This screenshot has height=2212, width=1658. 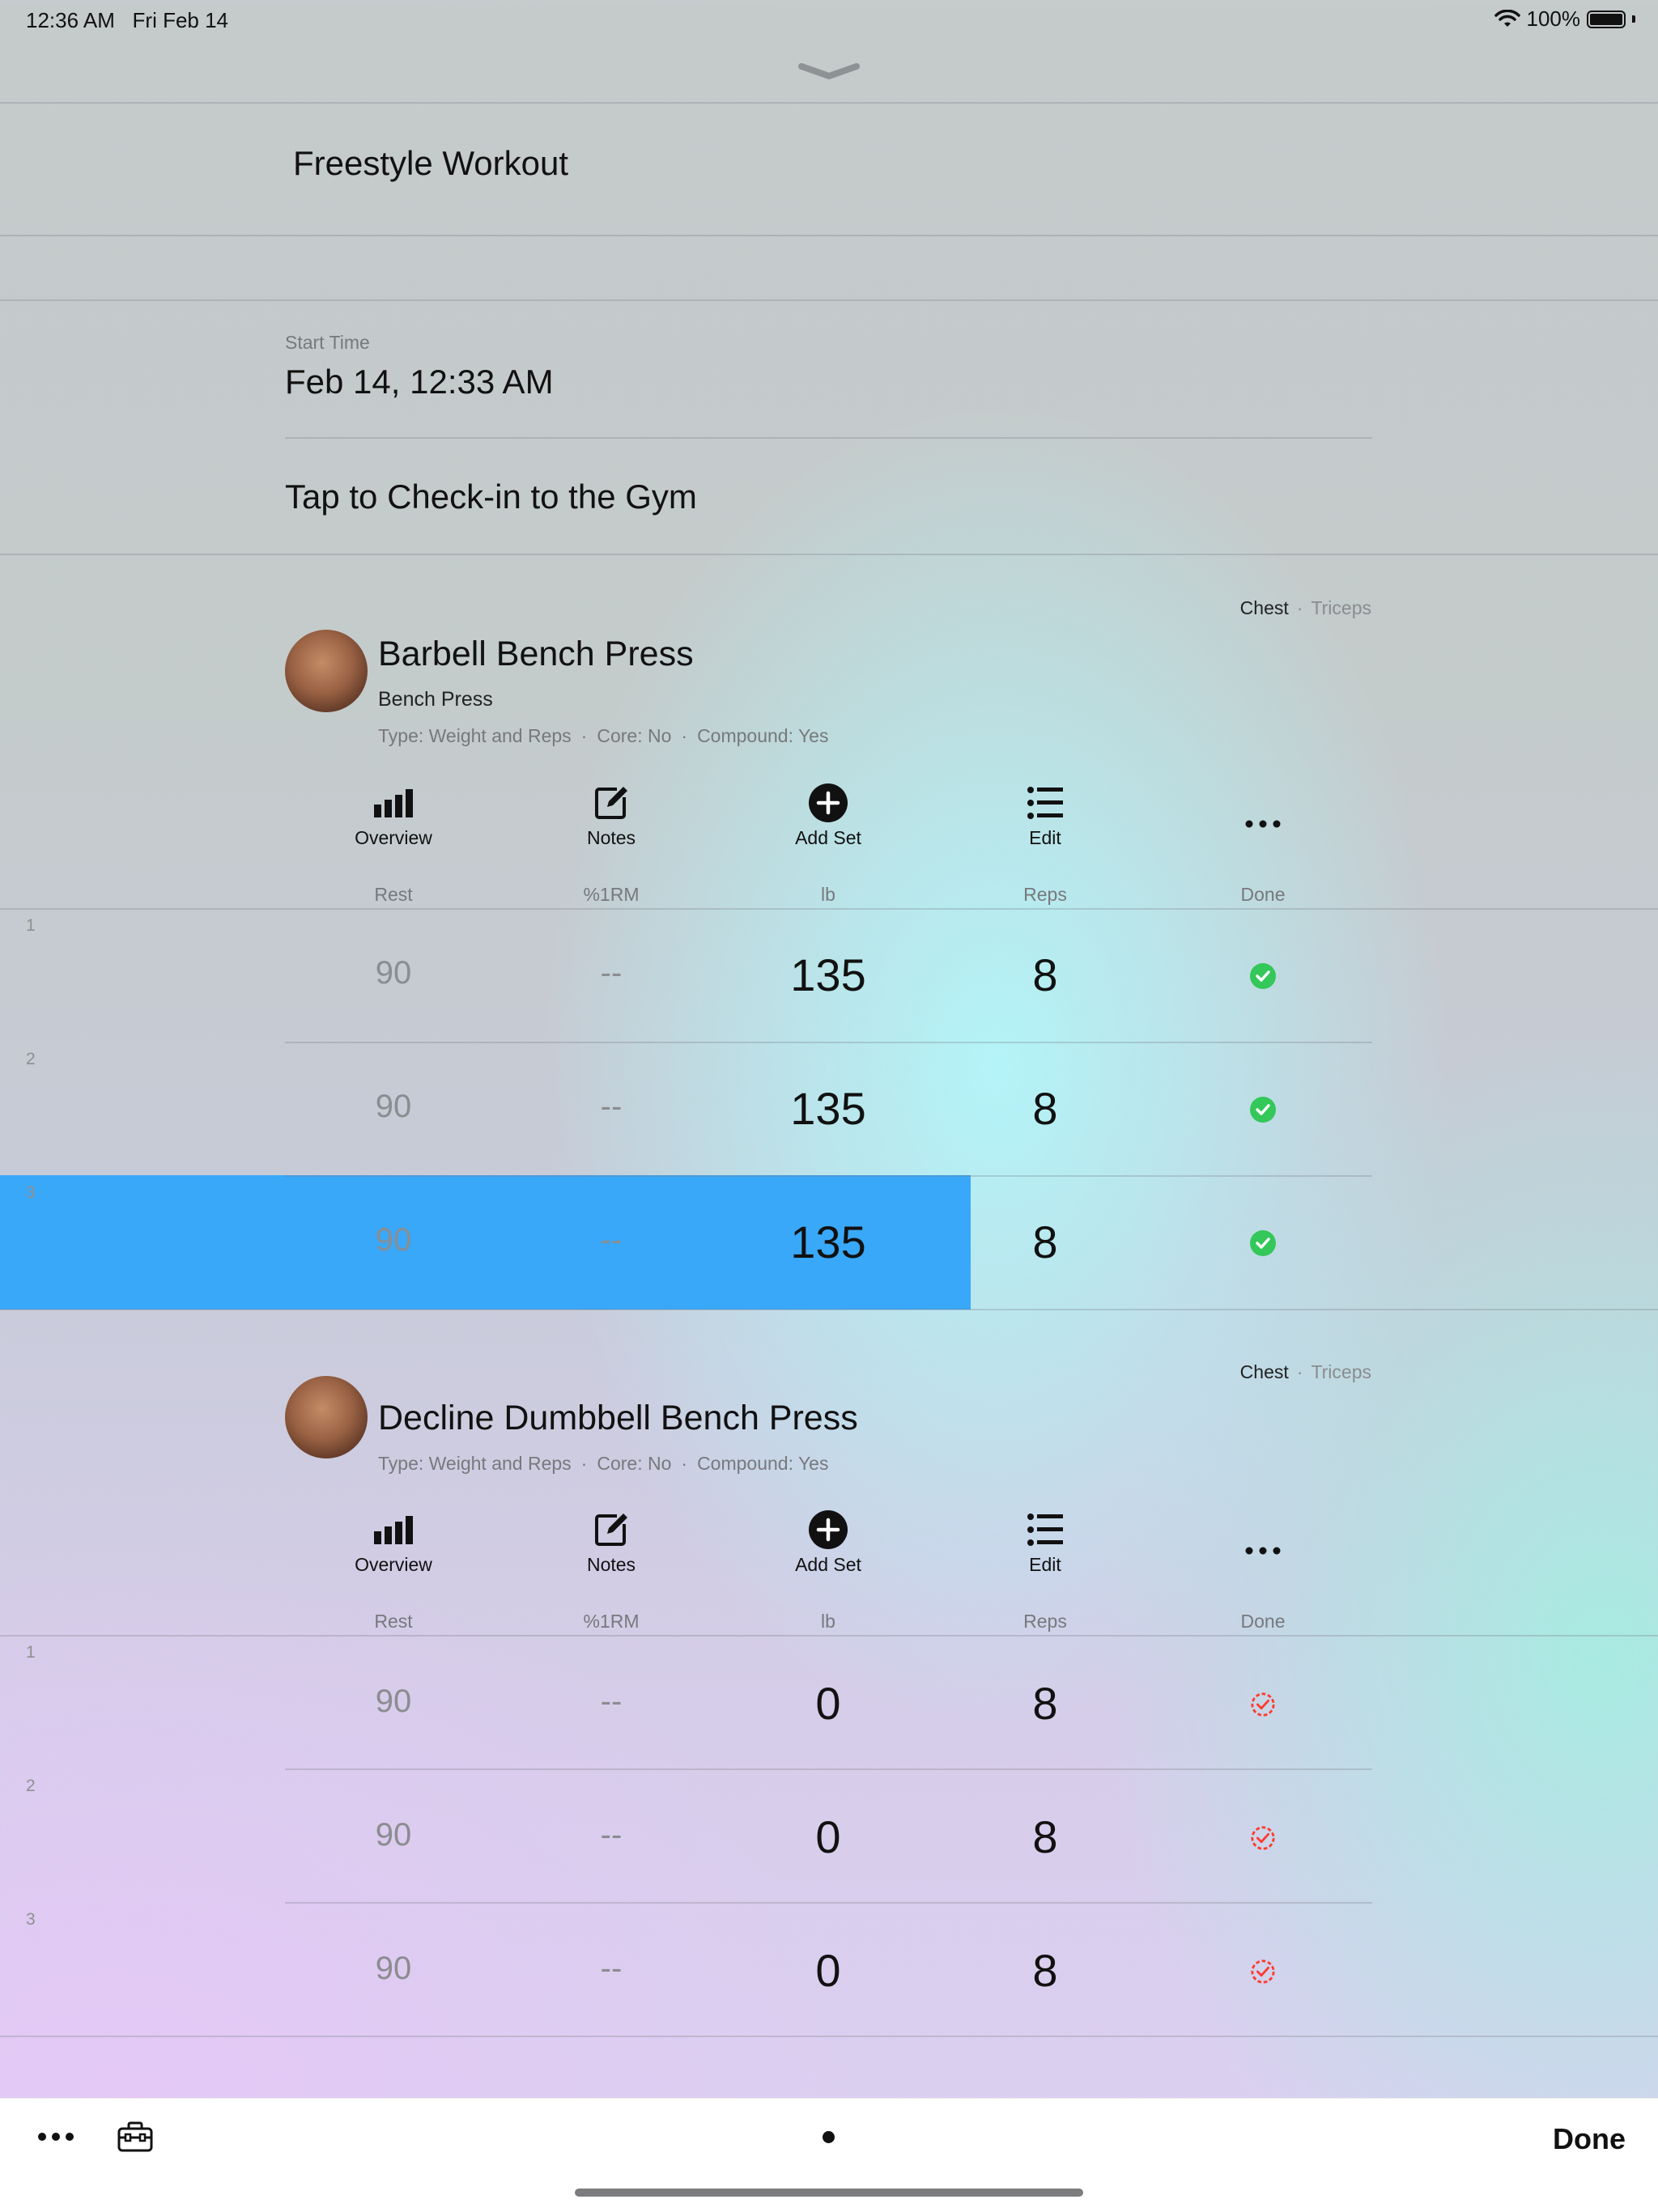 What do you see at coordinates (1553, 18) in the screenshot?
I see `battery-percent: 100%` at bounding box center [1553, 18].